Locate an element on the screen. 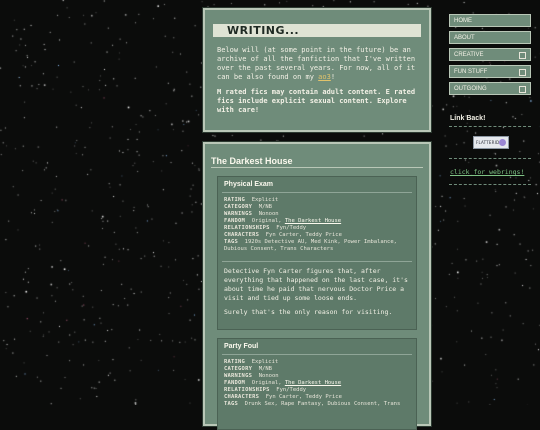 This screenshot has width=540, height=430. nav-label: FUN STUFF is located at coordinates (471, 72).